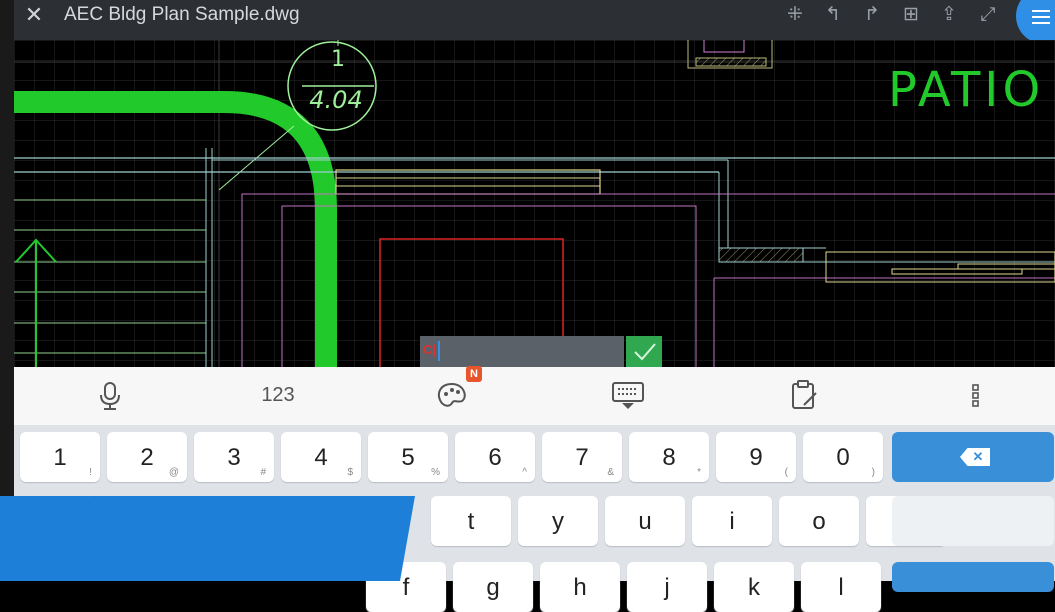 The width and height of the screenshot is (1055, 612). Describe the element at coordinates (338, 59) in the screenshot. I see `dimension-top-label: 1` at that location.